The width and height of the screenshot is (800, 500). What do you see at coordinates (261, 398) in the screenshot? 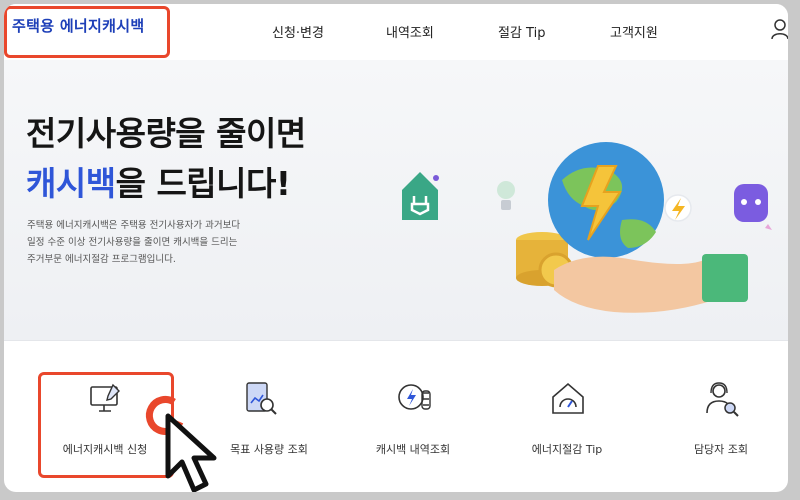
I see `report-search-icon` at bounding box center [261, 398].